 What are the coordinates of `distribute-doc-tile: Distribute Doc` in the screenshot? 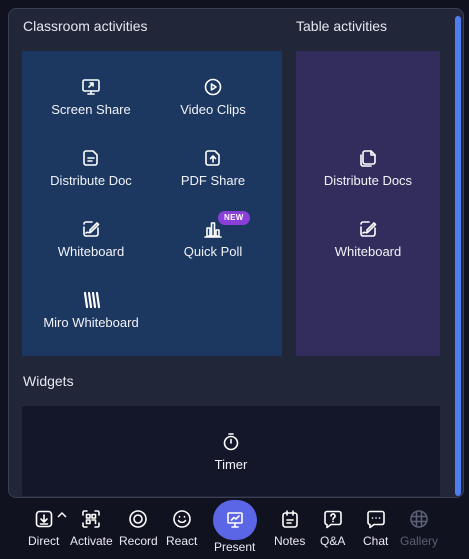 It's located at (91, 167).